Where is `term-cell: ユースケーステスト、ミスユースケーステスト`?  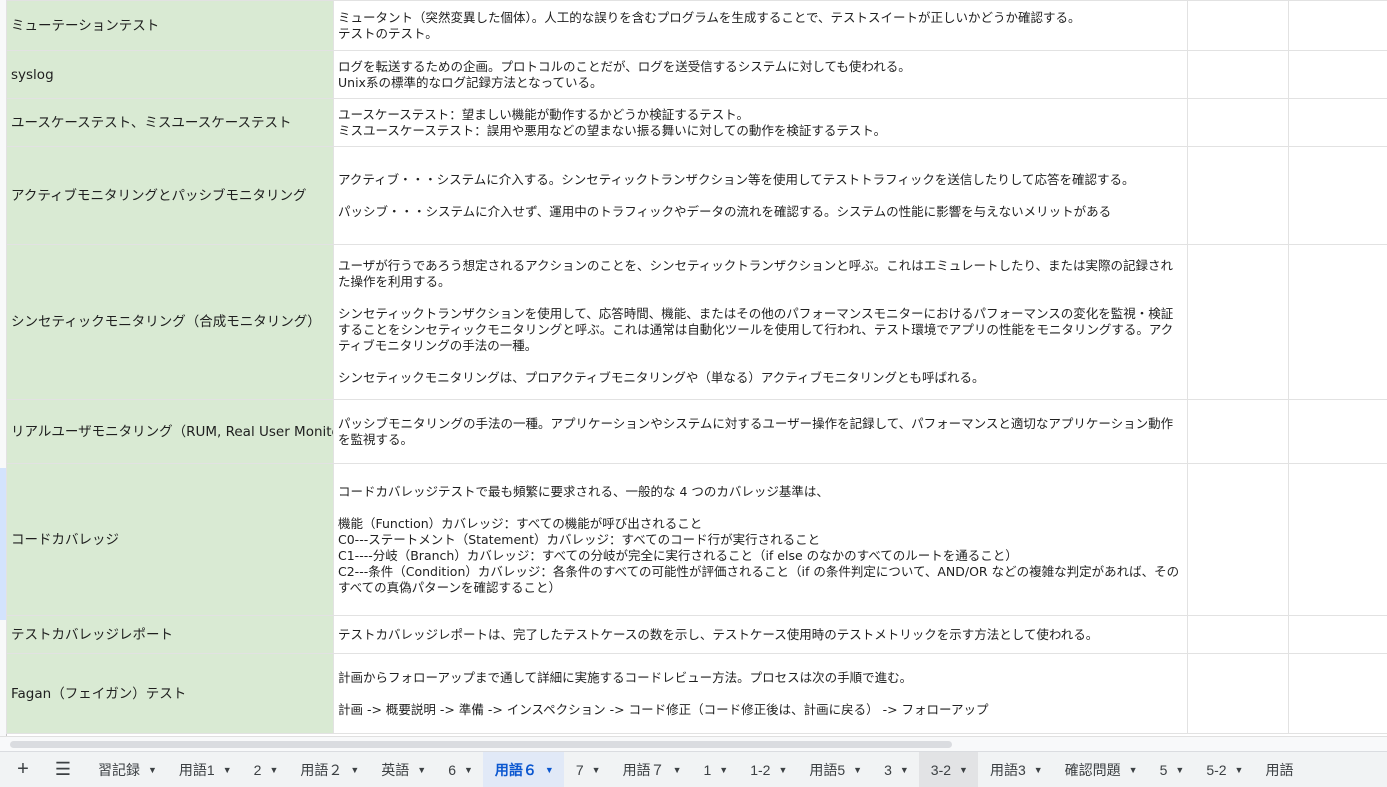 term-cell: ユースケーステスト、ミスユースケーステスト is located at coordinates (170, 123).